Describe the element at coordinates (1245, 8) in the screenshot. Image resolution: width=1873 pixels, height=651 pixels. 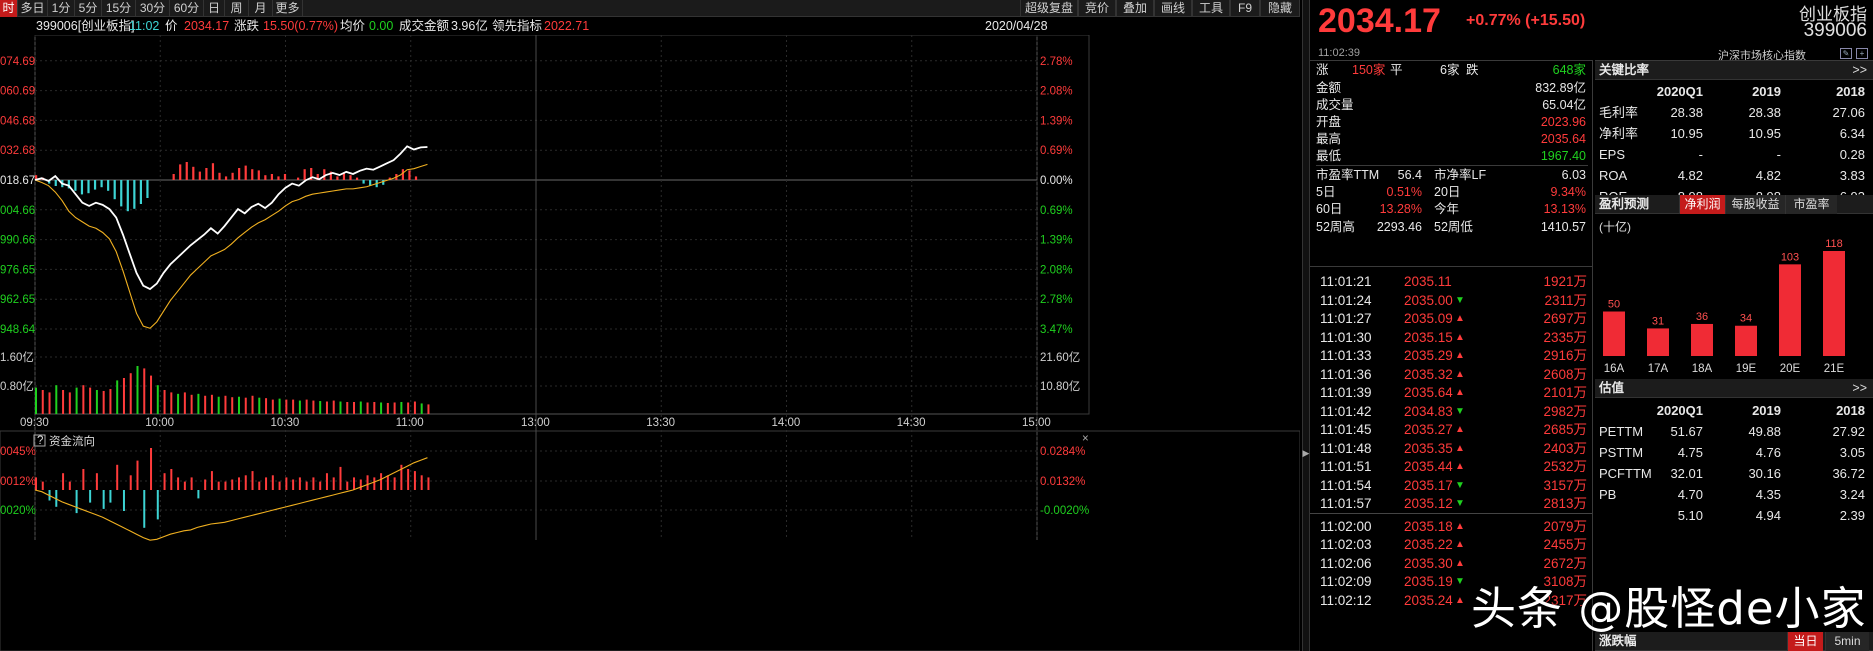
I see `tool-button: F9` at that location.